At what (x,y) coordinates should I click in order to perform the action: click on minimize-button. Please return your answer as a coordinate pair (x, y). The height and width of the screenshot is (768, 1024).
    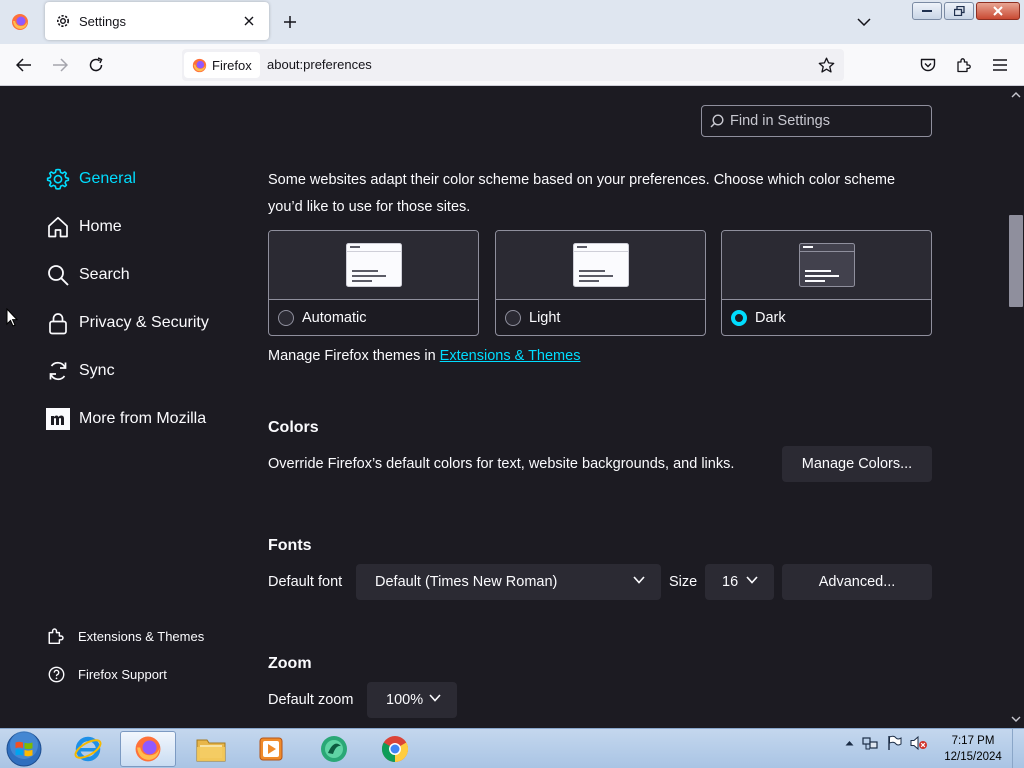
    Looking at the image, I should click on (927, 11).